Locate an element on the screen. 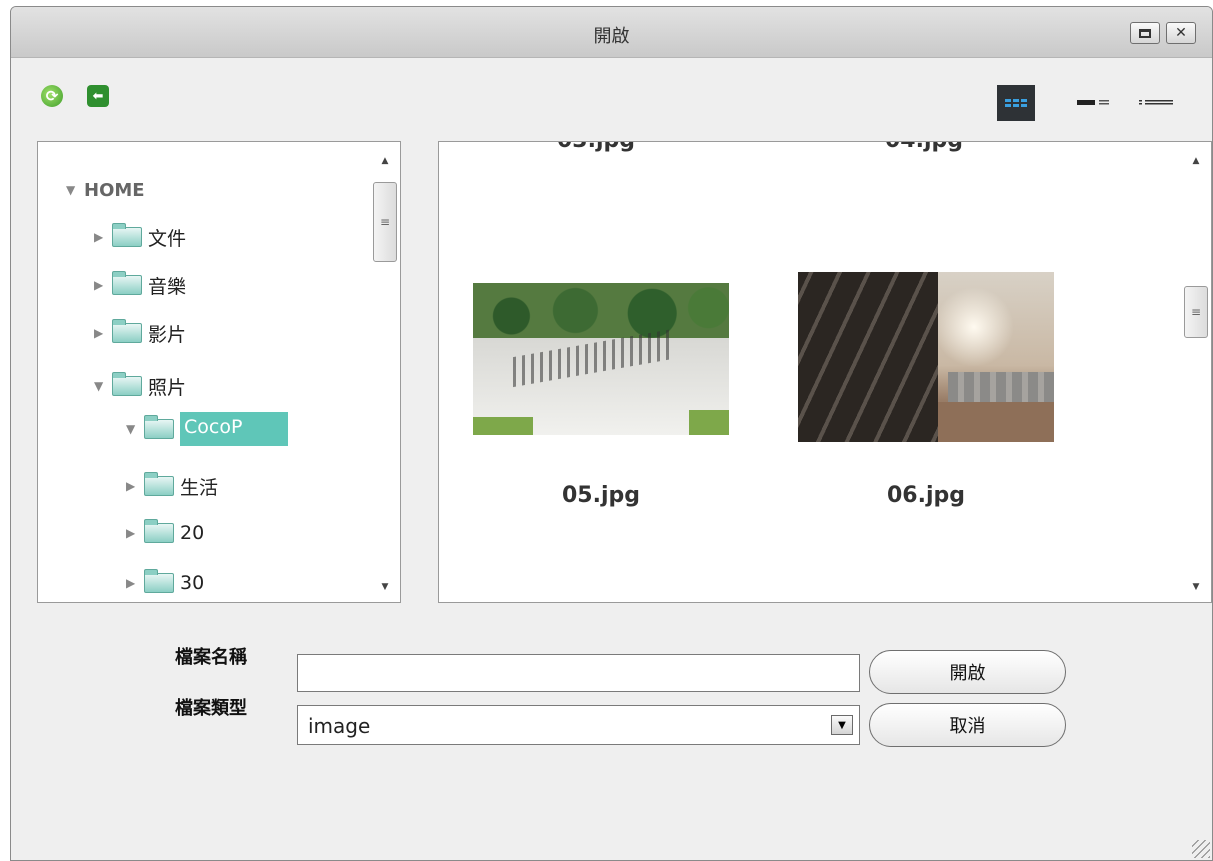 The image size is (1213, 861). tree-item-label: 照片 is located at coordinates (167, 387).